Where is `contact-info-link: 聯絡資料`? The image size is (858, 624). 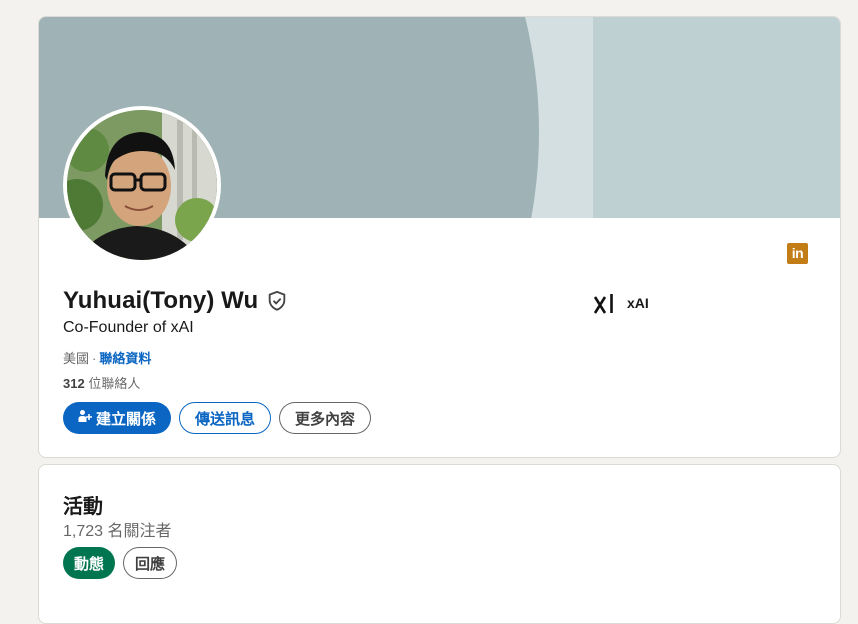
contact-info-link: 聯絡資料 is located at coordinates (125, 358).